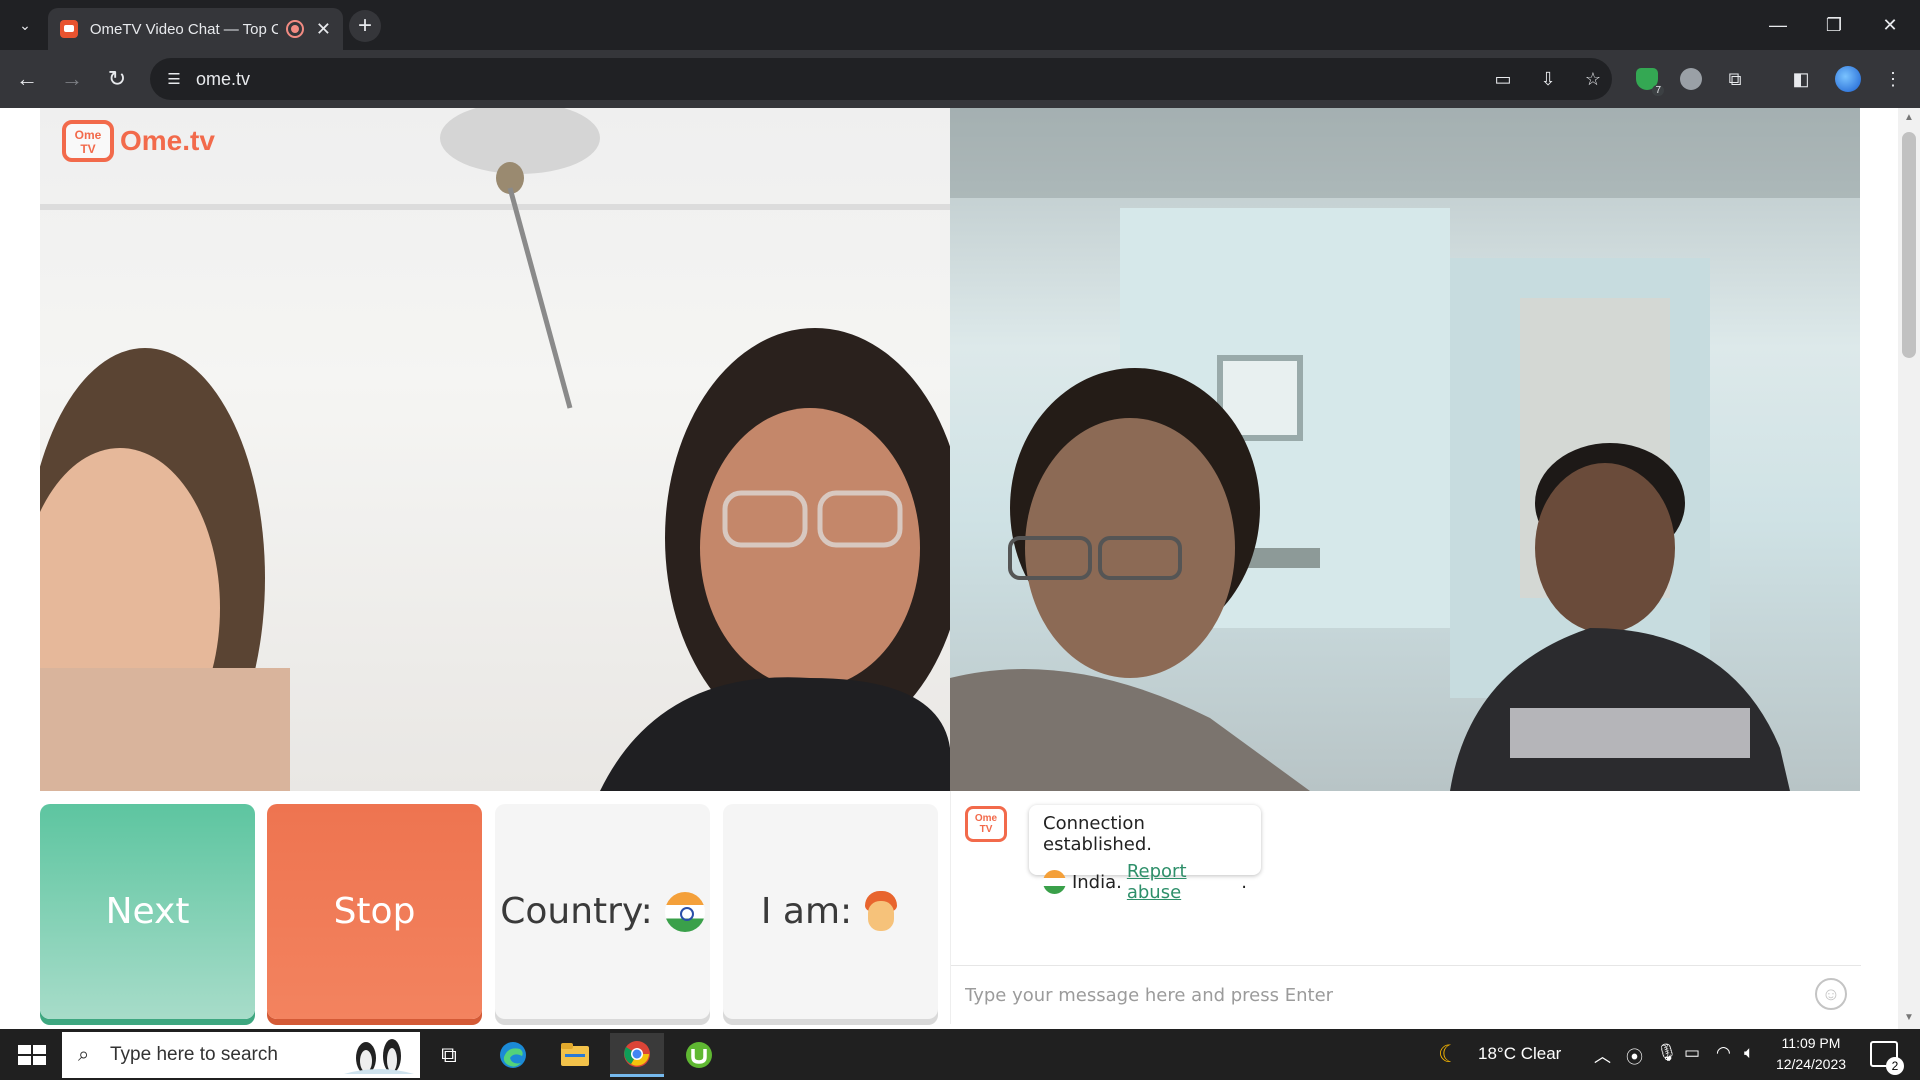 The height and width of the screenshot is (1080, 1920). I want to click on side-panel-icon: ◧, so click(1801, 79).